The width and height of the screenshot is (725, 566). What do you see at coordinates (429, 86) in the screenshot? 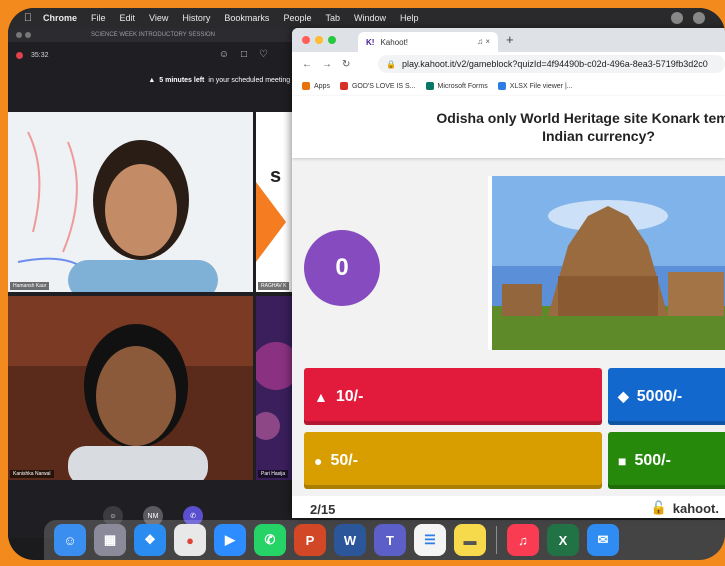
I see `forms-icon` at bounding box center [429, 86].